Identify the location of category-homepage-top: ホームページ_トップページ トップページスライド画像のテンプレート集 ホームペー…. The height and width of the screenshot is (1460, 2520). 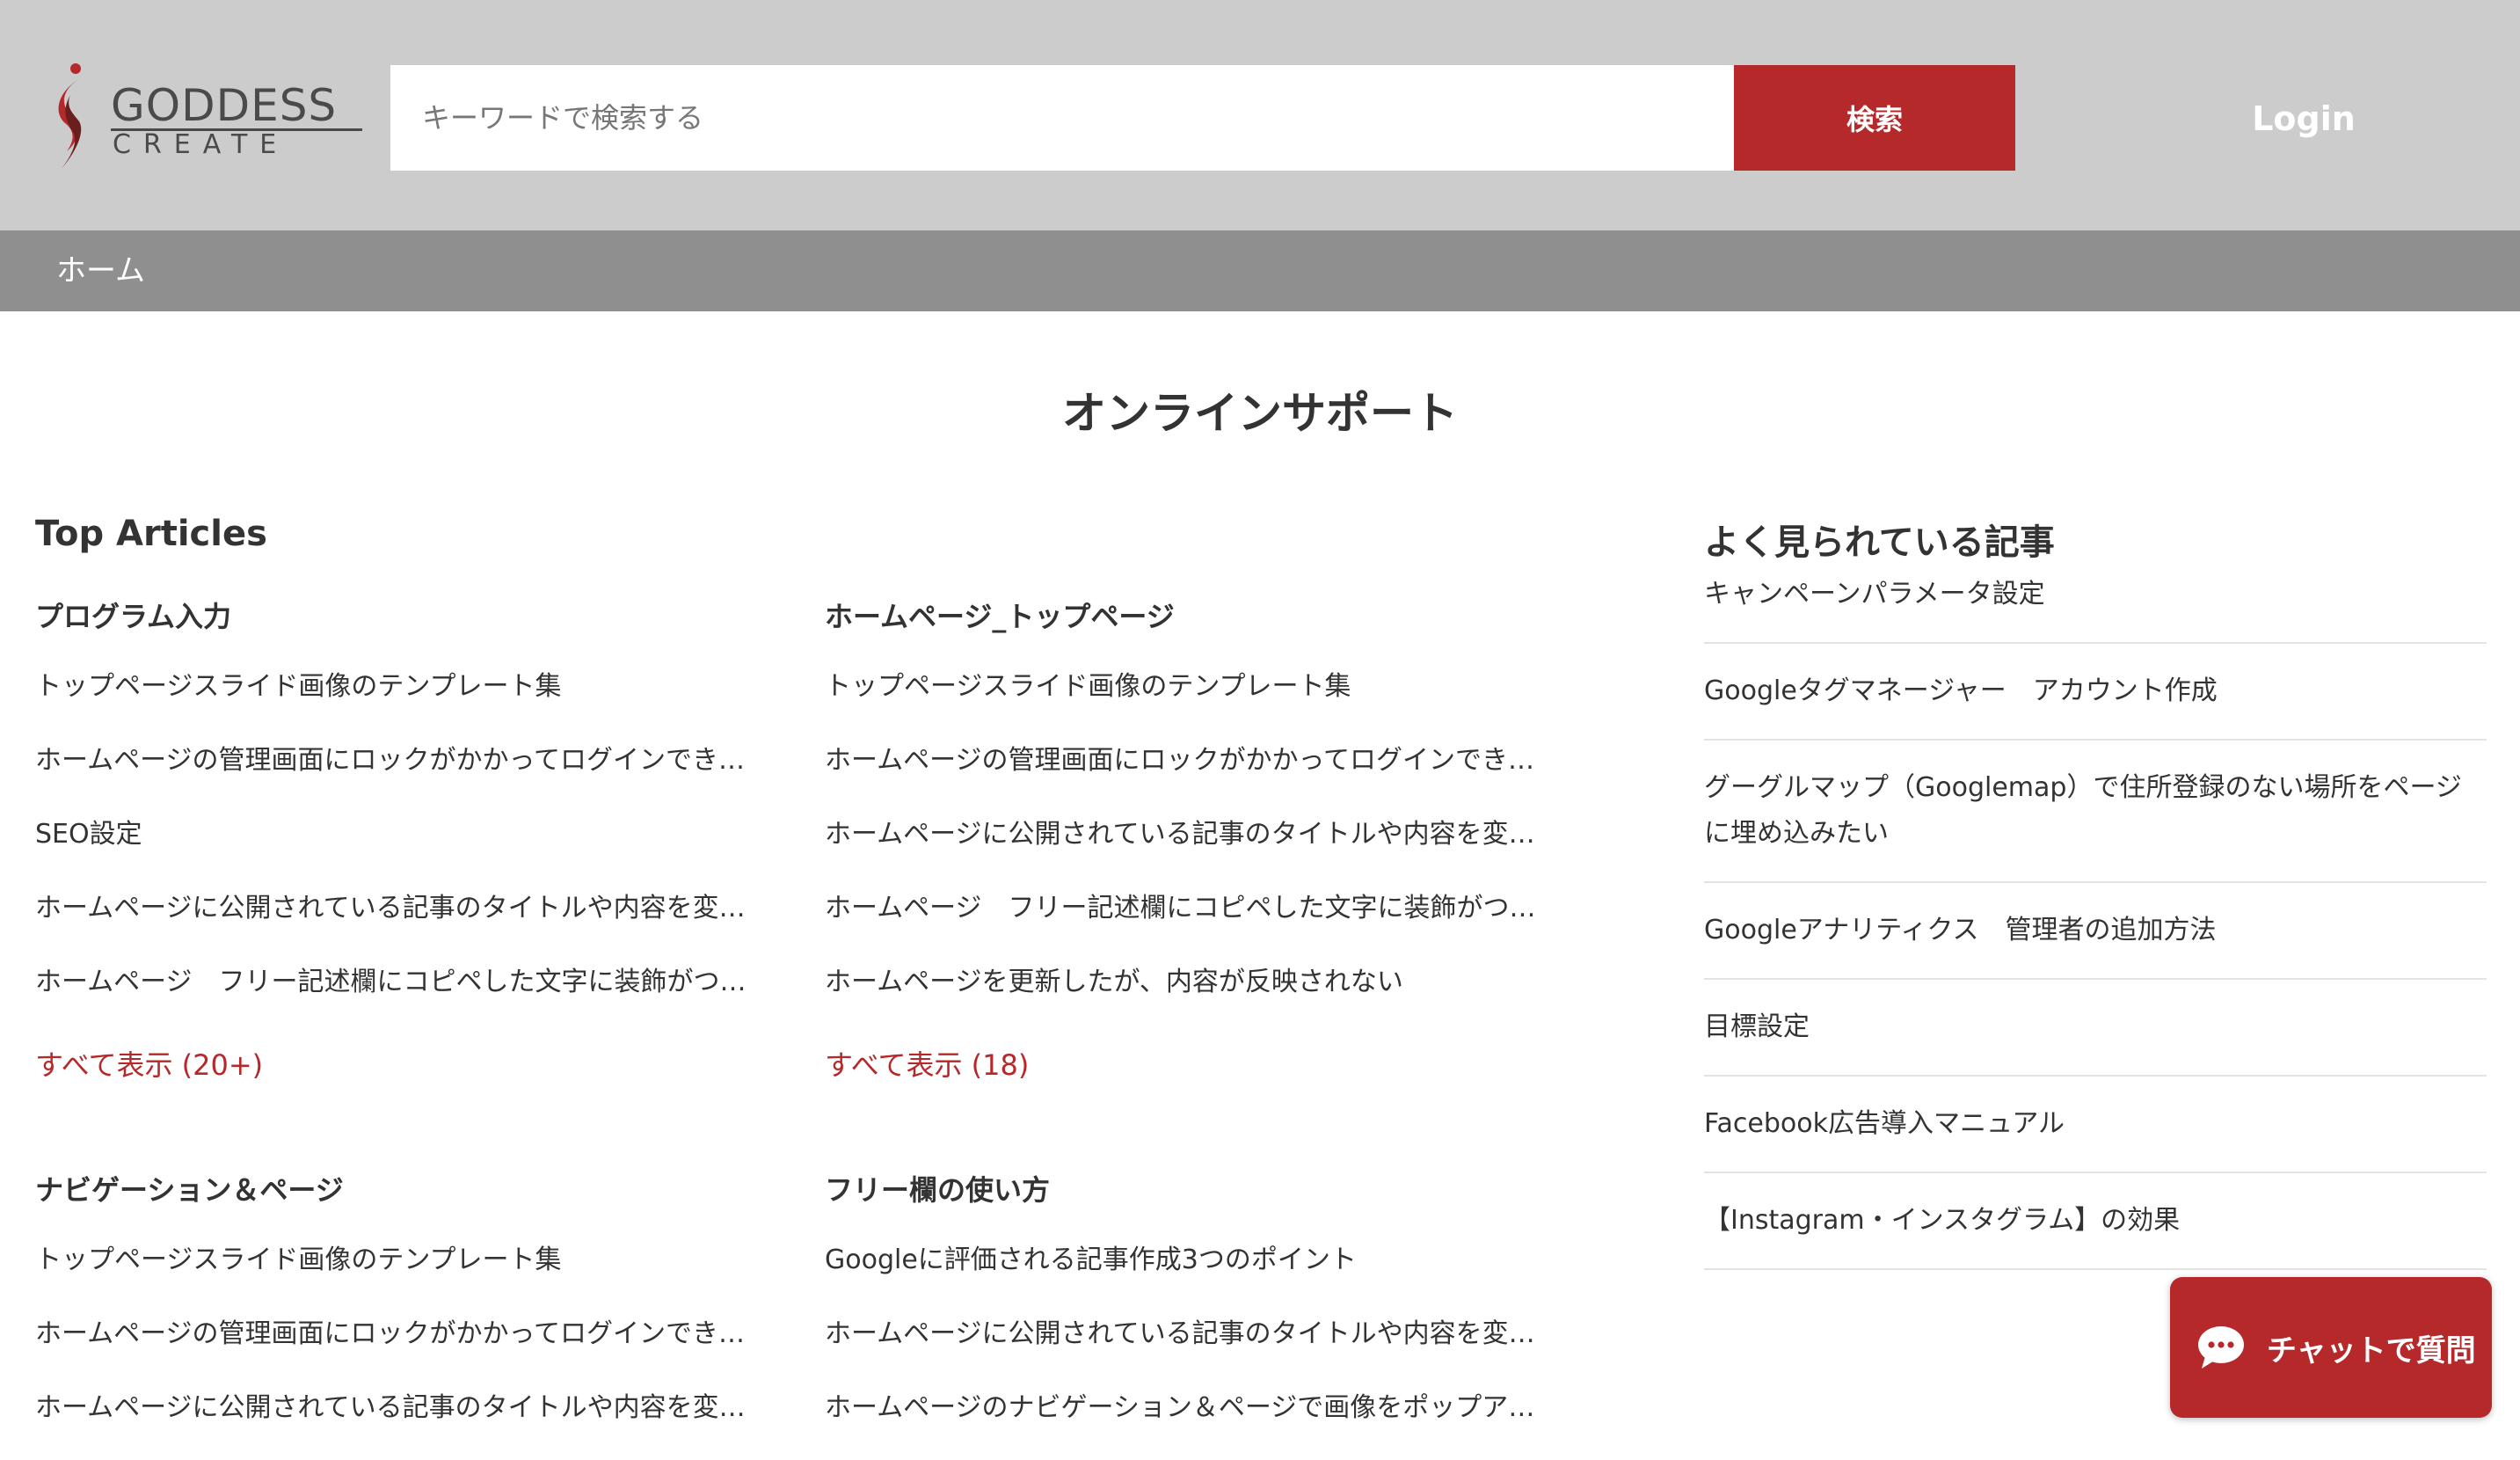
(1185, 841).